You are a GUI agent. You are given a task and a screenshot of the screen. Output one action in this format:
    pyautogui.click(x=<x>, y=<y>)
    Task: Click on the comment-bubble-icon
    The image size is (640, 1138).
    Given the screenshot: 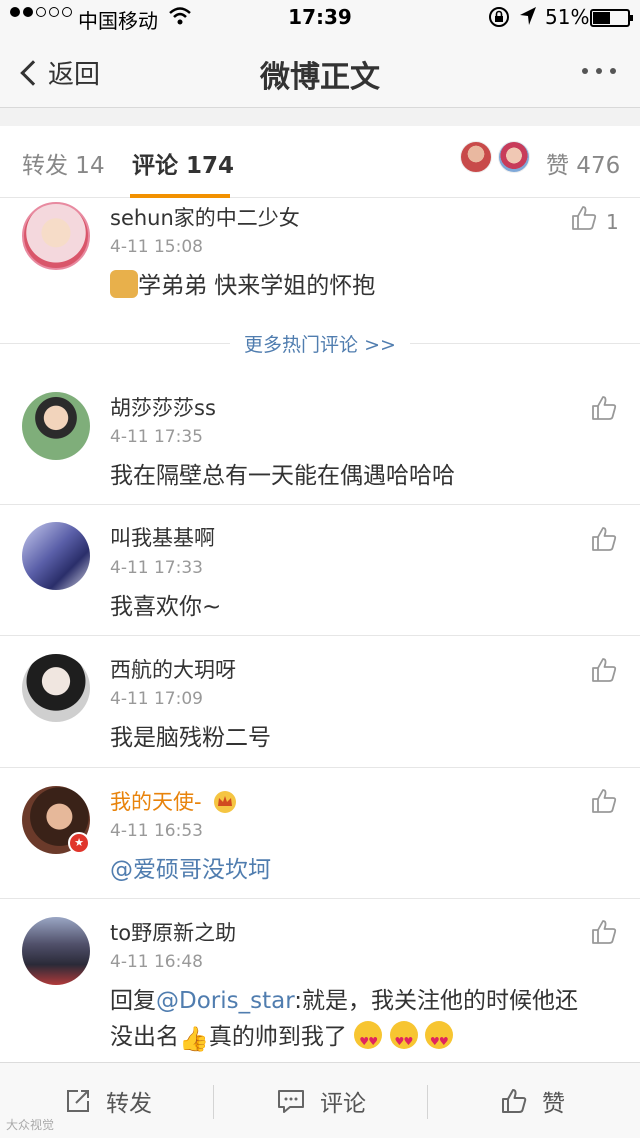 What is the action you would take?
    pyautogui.click(x=291, y=1101)
    